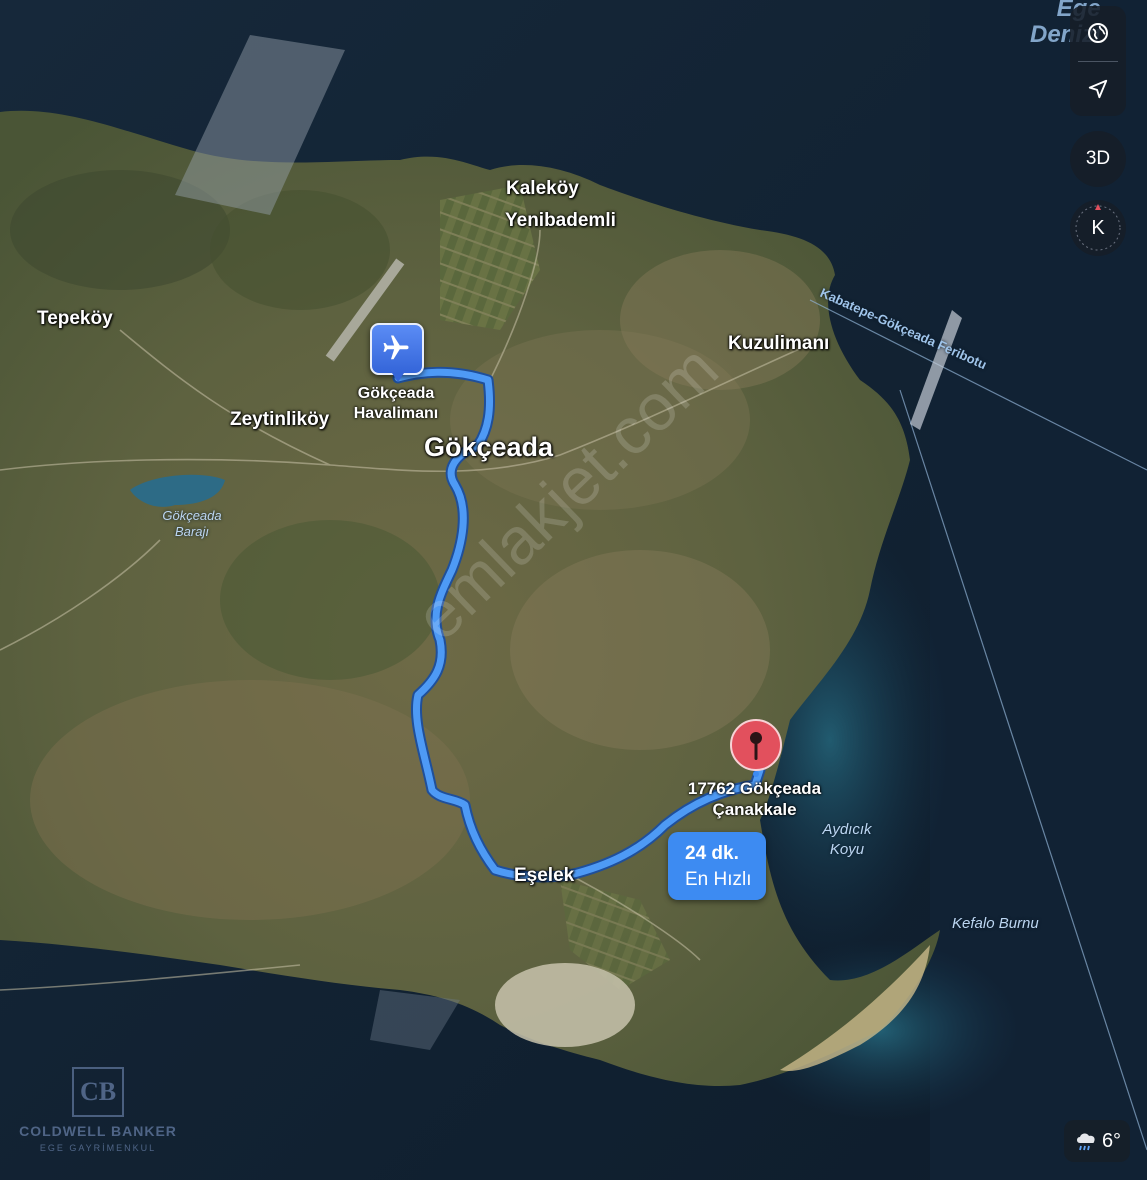  Describe the element at coordinates (279, 420) in the screenshot. I see `place-zeytinlikoy: Zeytinliköy` at that location.